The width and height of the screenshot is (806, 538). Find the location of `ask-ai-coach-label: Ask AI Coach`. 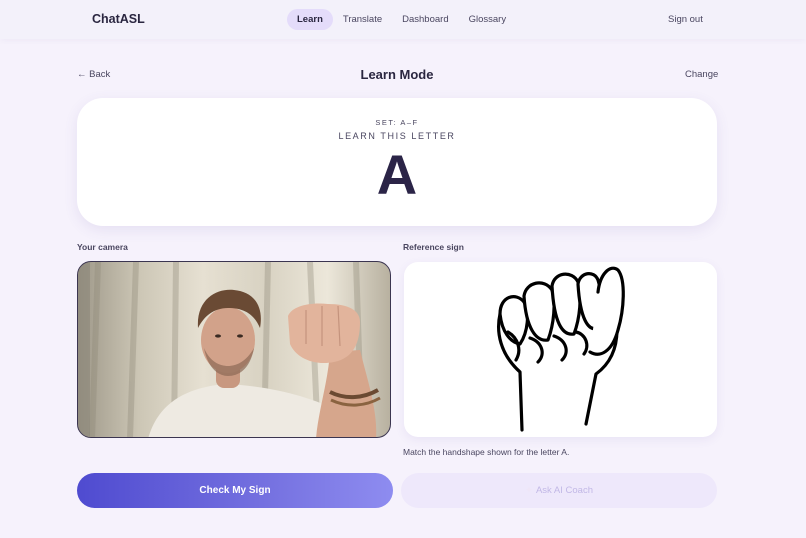

ask-ai-coach-label: Ask AI Coach is located at coordinates (564, 490).